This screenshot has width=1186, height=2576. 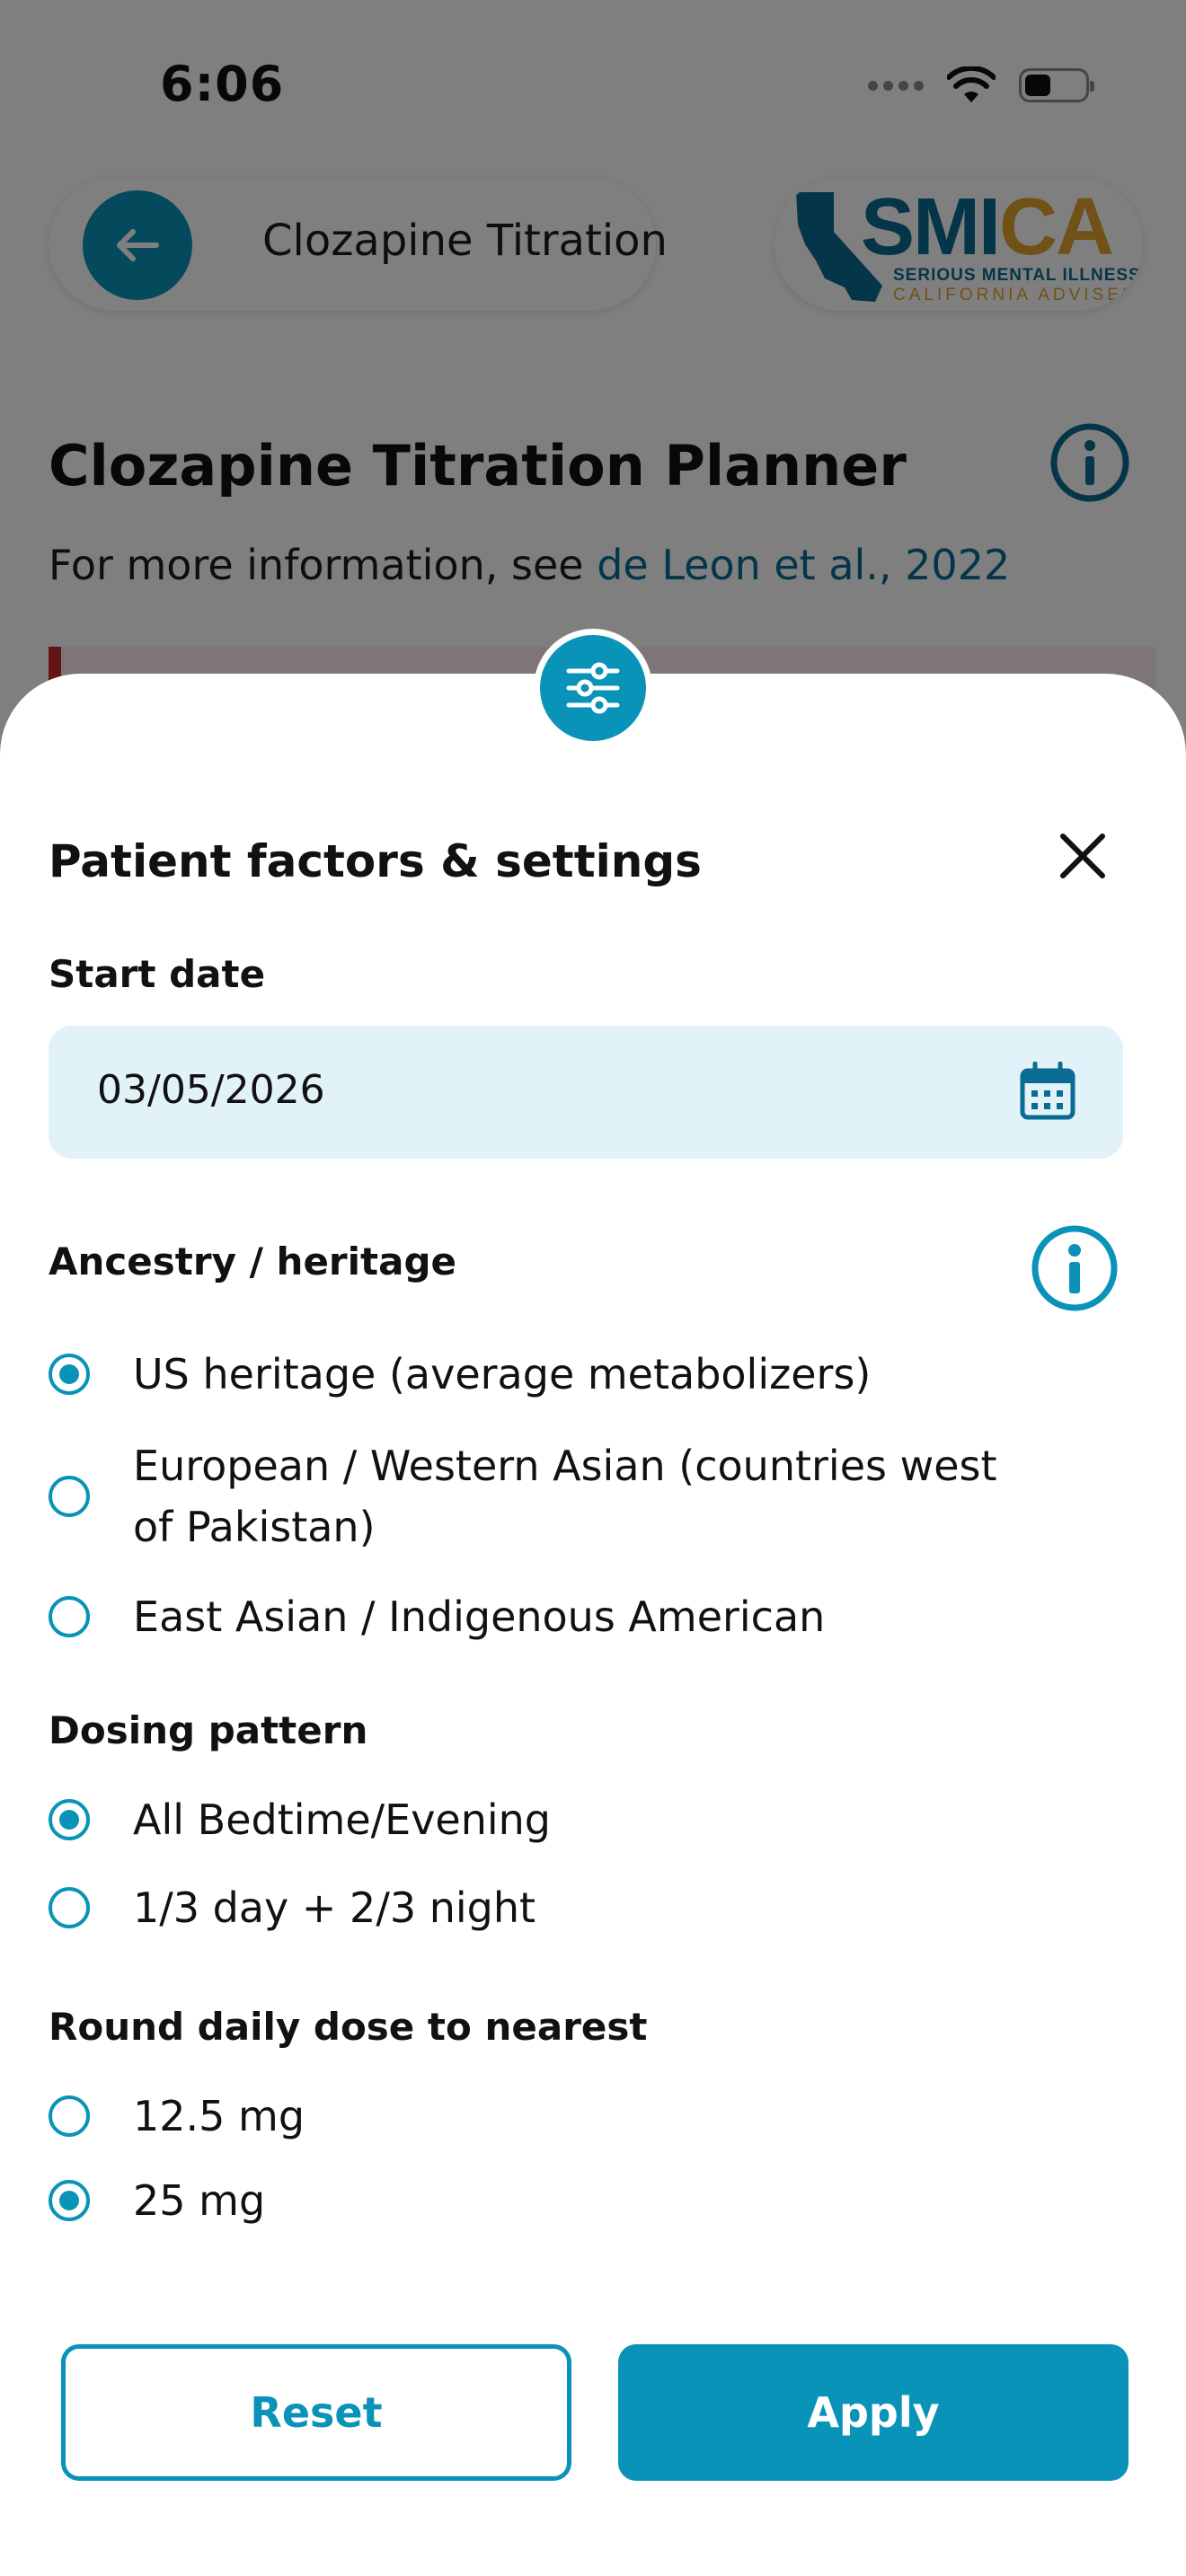 I want to click on rounding-option-25: 25 mg, so click(x=157, y=2200).